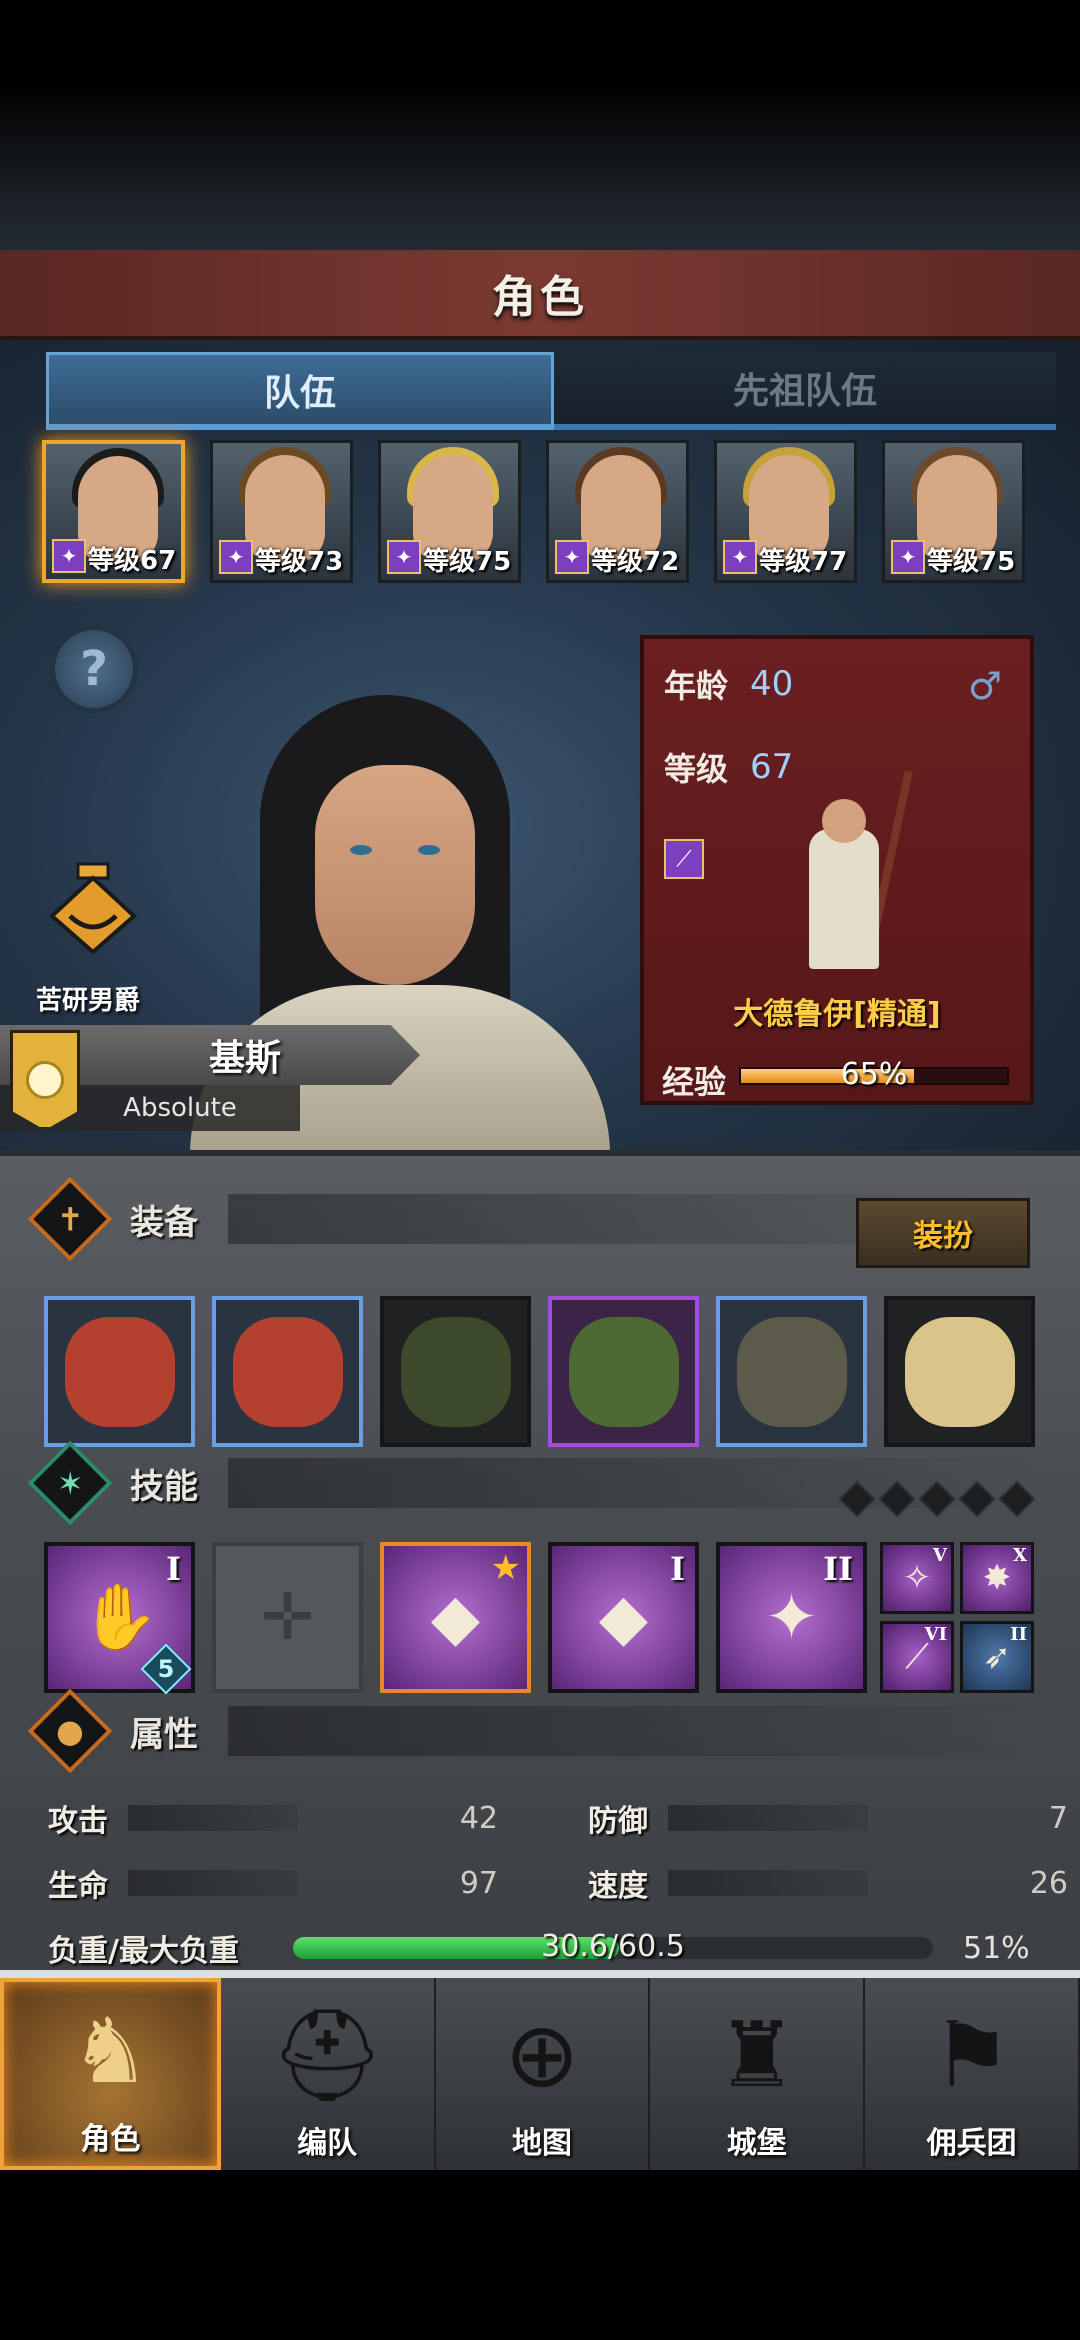 The image size is (1080, 2340). Describe the element at coordinates (533, 1731) in the screenshot. I see `attributes-header: ● 属性` at that location.